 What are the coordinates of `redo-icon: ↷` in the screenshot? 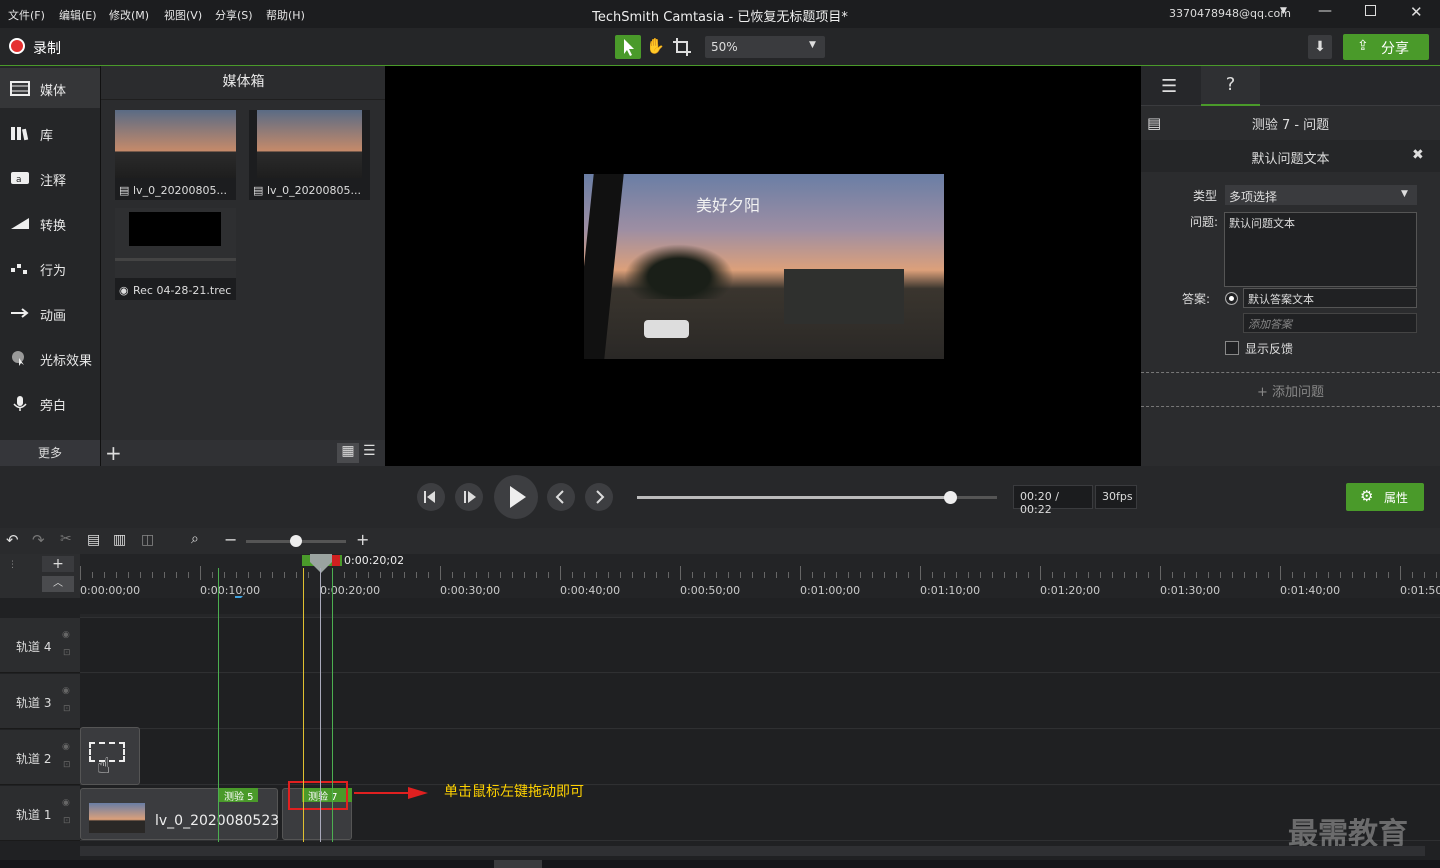 It's located at (38, 540).